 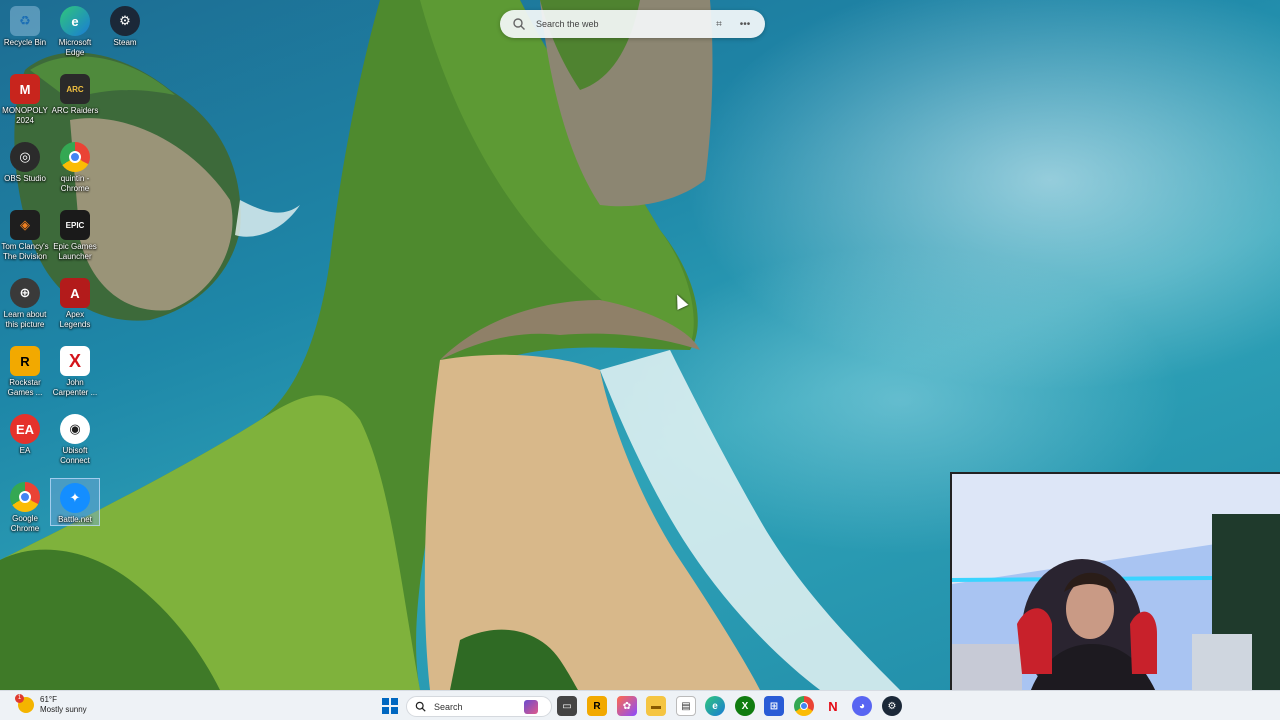 What do you see at coordinates (19, 698) in the screenshot?
I see `weather-alert-badge: 1` at bounding box center [19, 698].